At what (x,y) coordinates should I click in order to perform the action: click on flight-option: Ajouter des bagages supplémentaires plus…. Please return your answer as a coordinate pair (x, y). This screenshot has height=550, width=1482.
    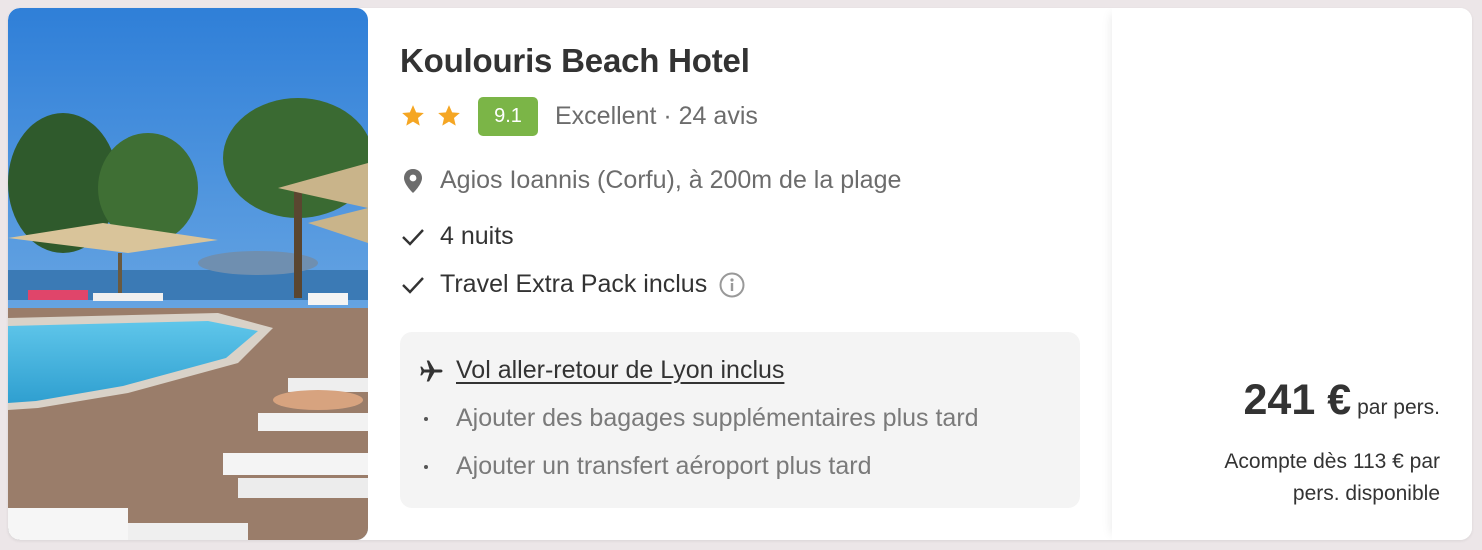
    Looking at the image, I should click on (701, 418).